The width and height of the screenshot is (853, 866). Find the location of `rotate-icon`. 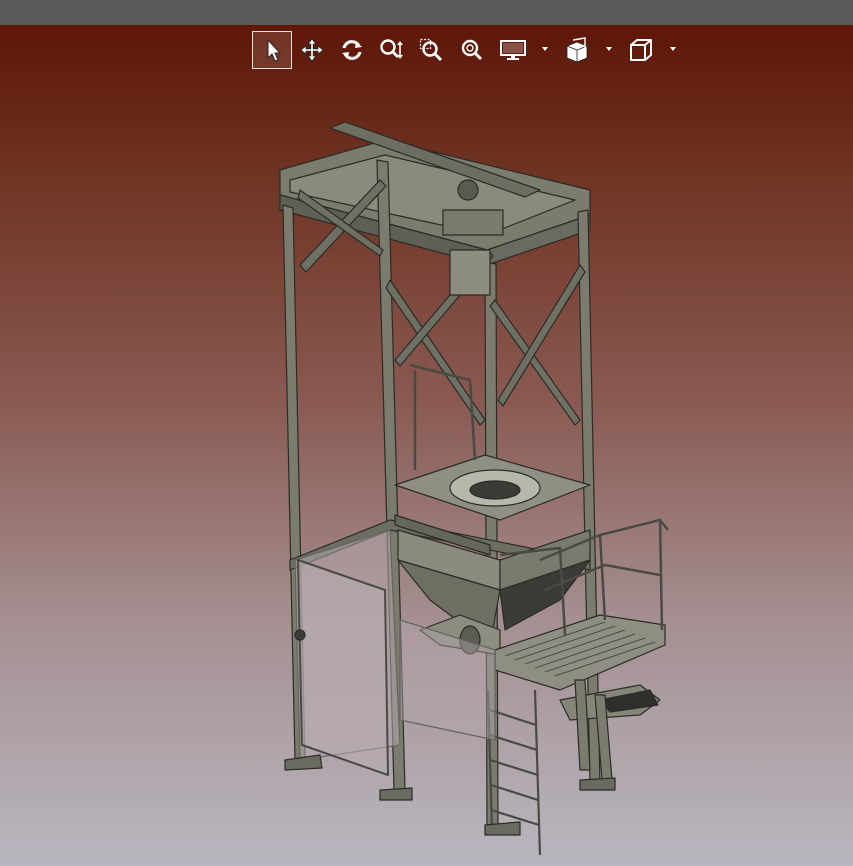

rotate-icon is located at coordinates (352, 50).